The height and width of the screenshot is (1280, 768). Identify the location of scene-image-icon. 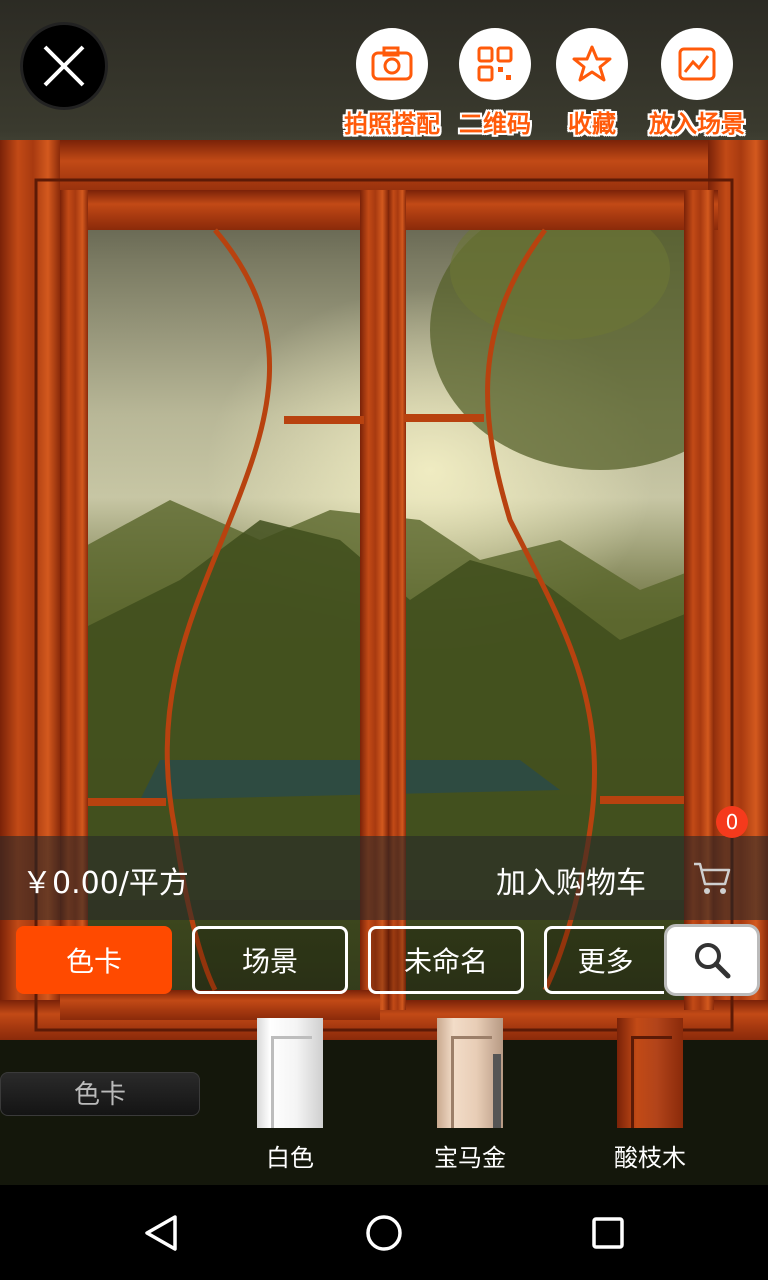
(697, 64).